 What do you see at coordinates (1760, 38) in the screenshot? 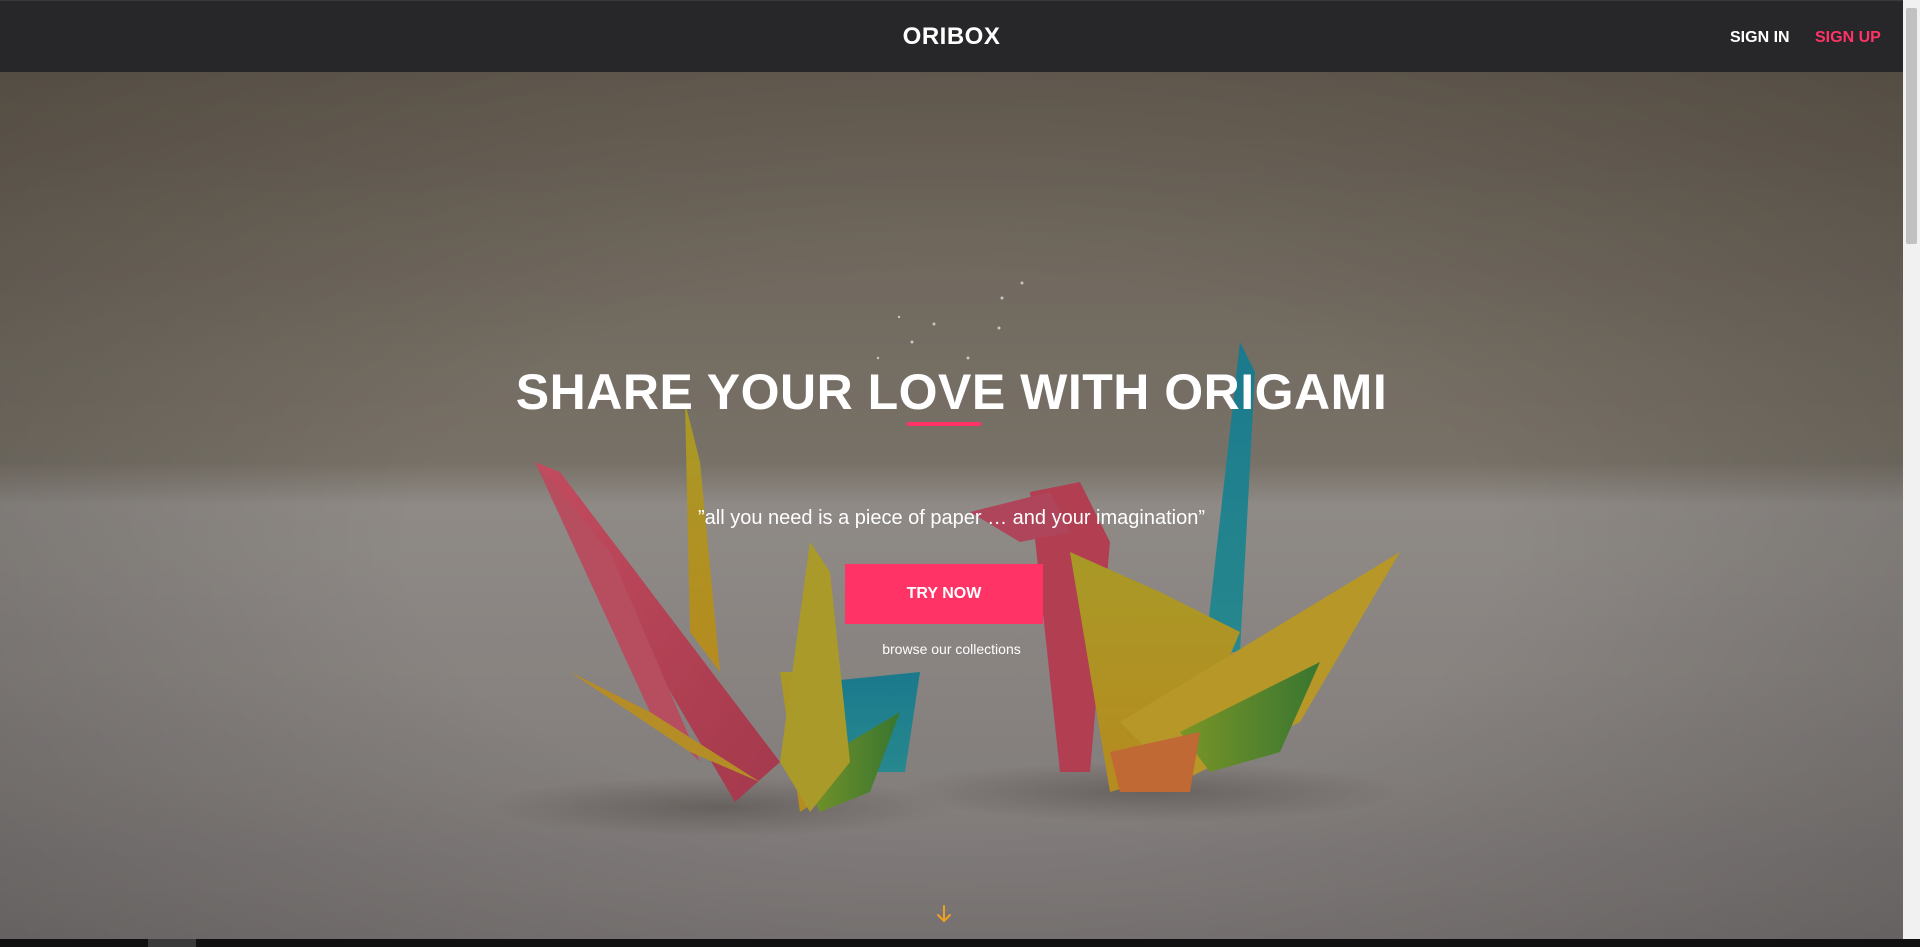
I see `sign-in-link: SIGN IN` at bounding box center [1760, 38].